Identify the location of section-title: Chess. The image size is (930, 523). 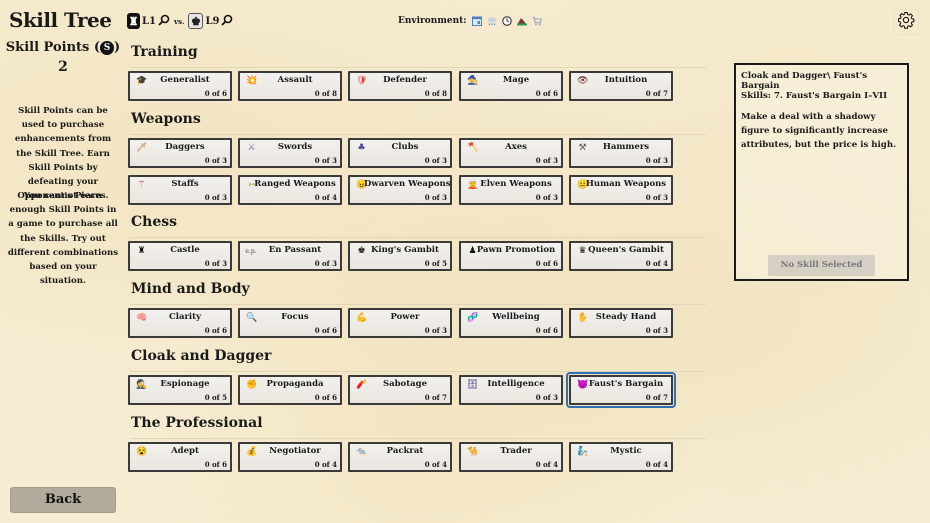
(154, 222).